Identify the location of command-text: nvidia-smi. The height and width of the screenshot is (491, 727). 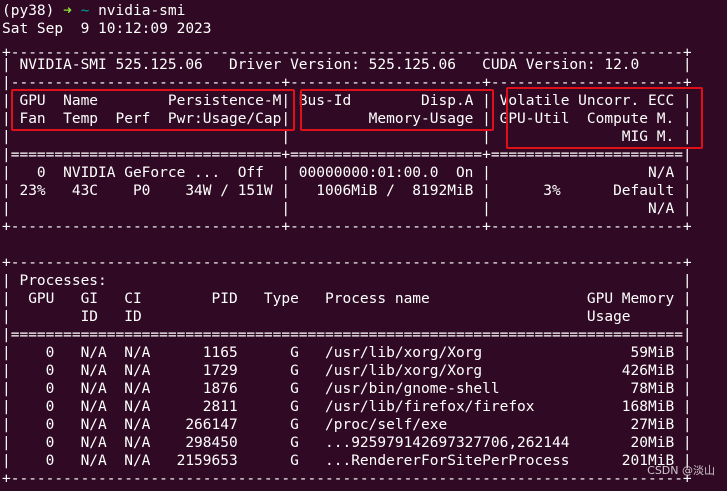
(142, 11).